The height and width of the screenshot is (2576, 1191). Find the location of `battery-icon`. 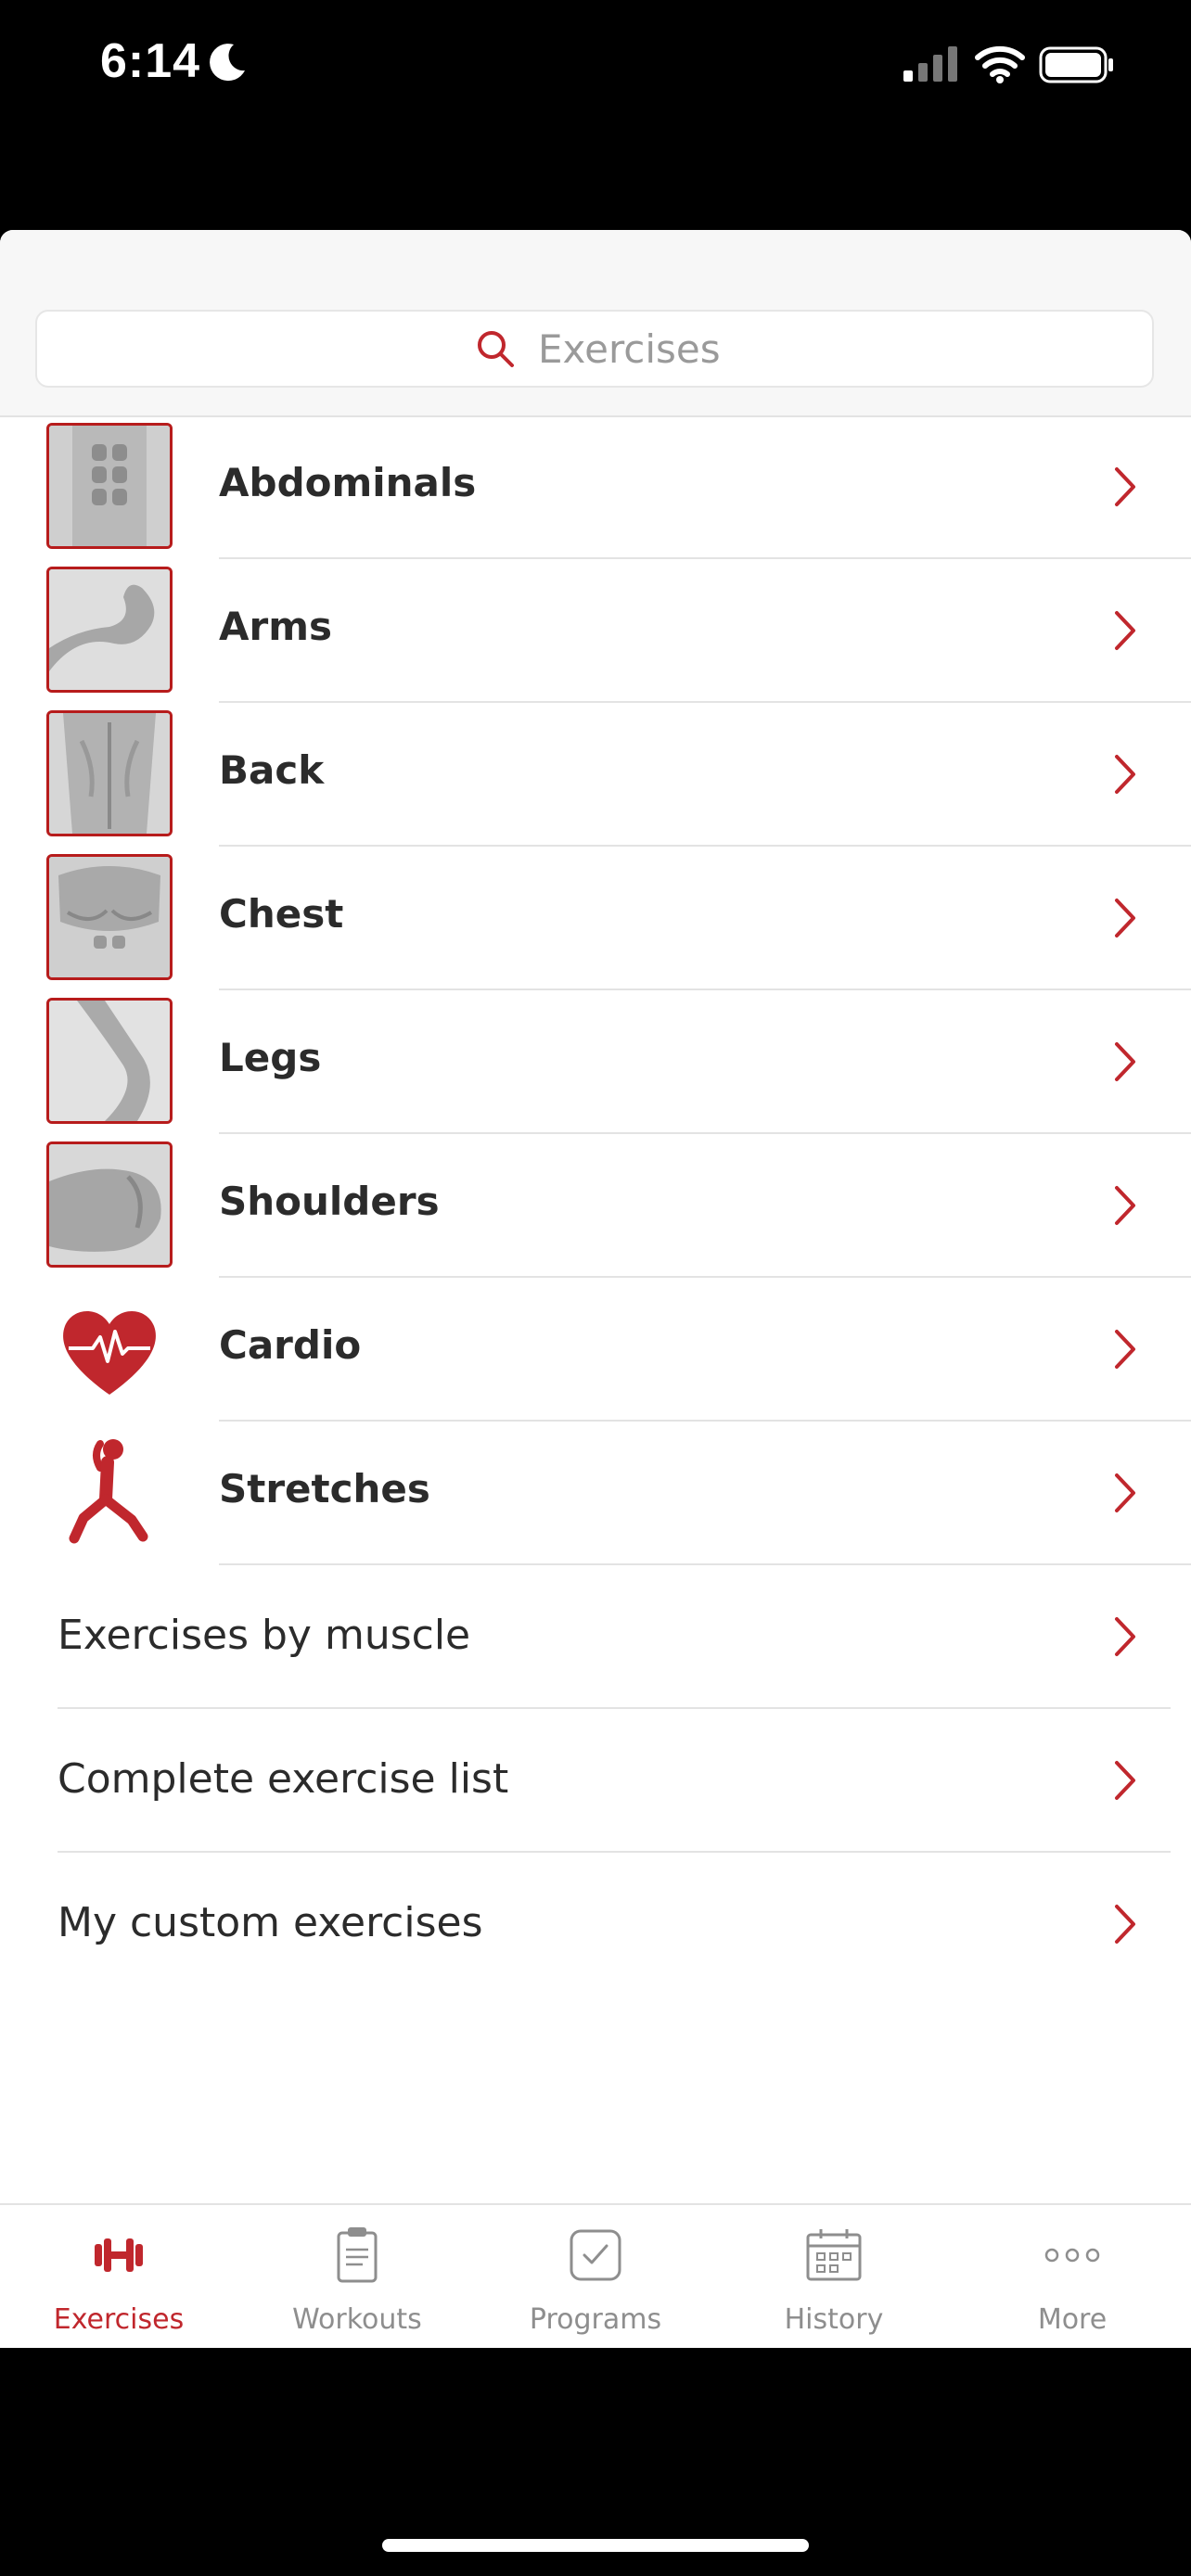

battery-icon is located at coordinates (1076, 64).